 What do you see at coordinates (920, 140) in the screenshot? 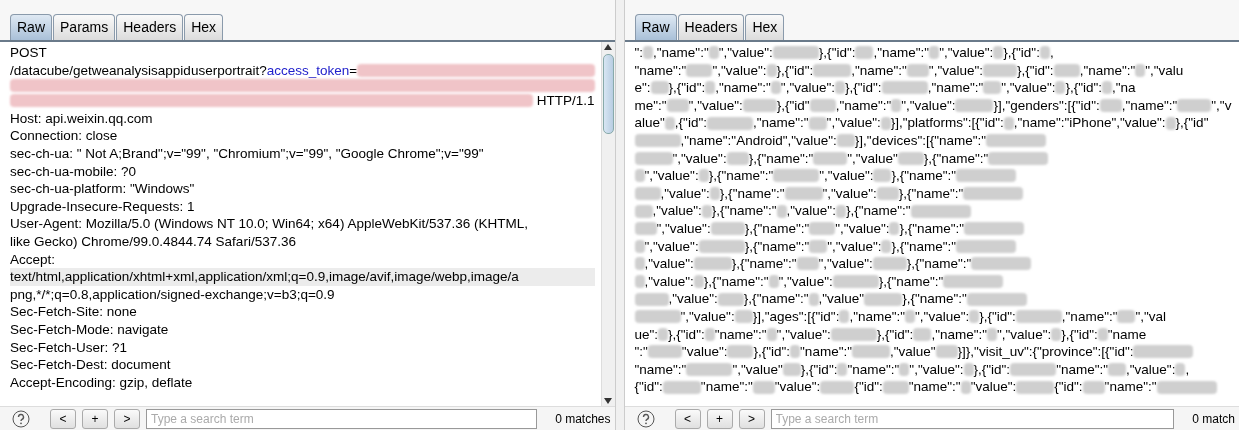
I see `code-text: }],"devices":[{"name":"` at bounding box center [920, 140].